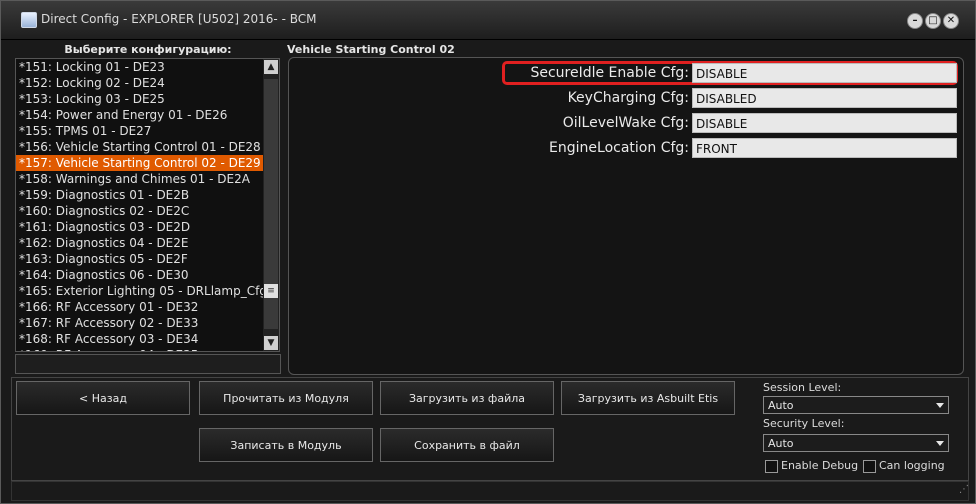 This screenshot has width=976, height=504. What do you see at coordinates (140, 83) in the screenshot?
I see `config-list-item: *152: Locking 02 - DE24` at bounding box center [140, 83].